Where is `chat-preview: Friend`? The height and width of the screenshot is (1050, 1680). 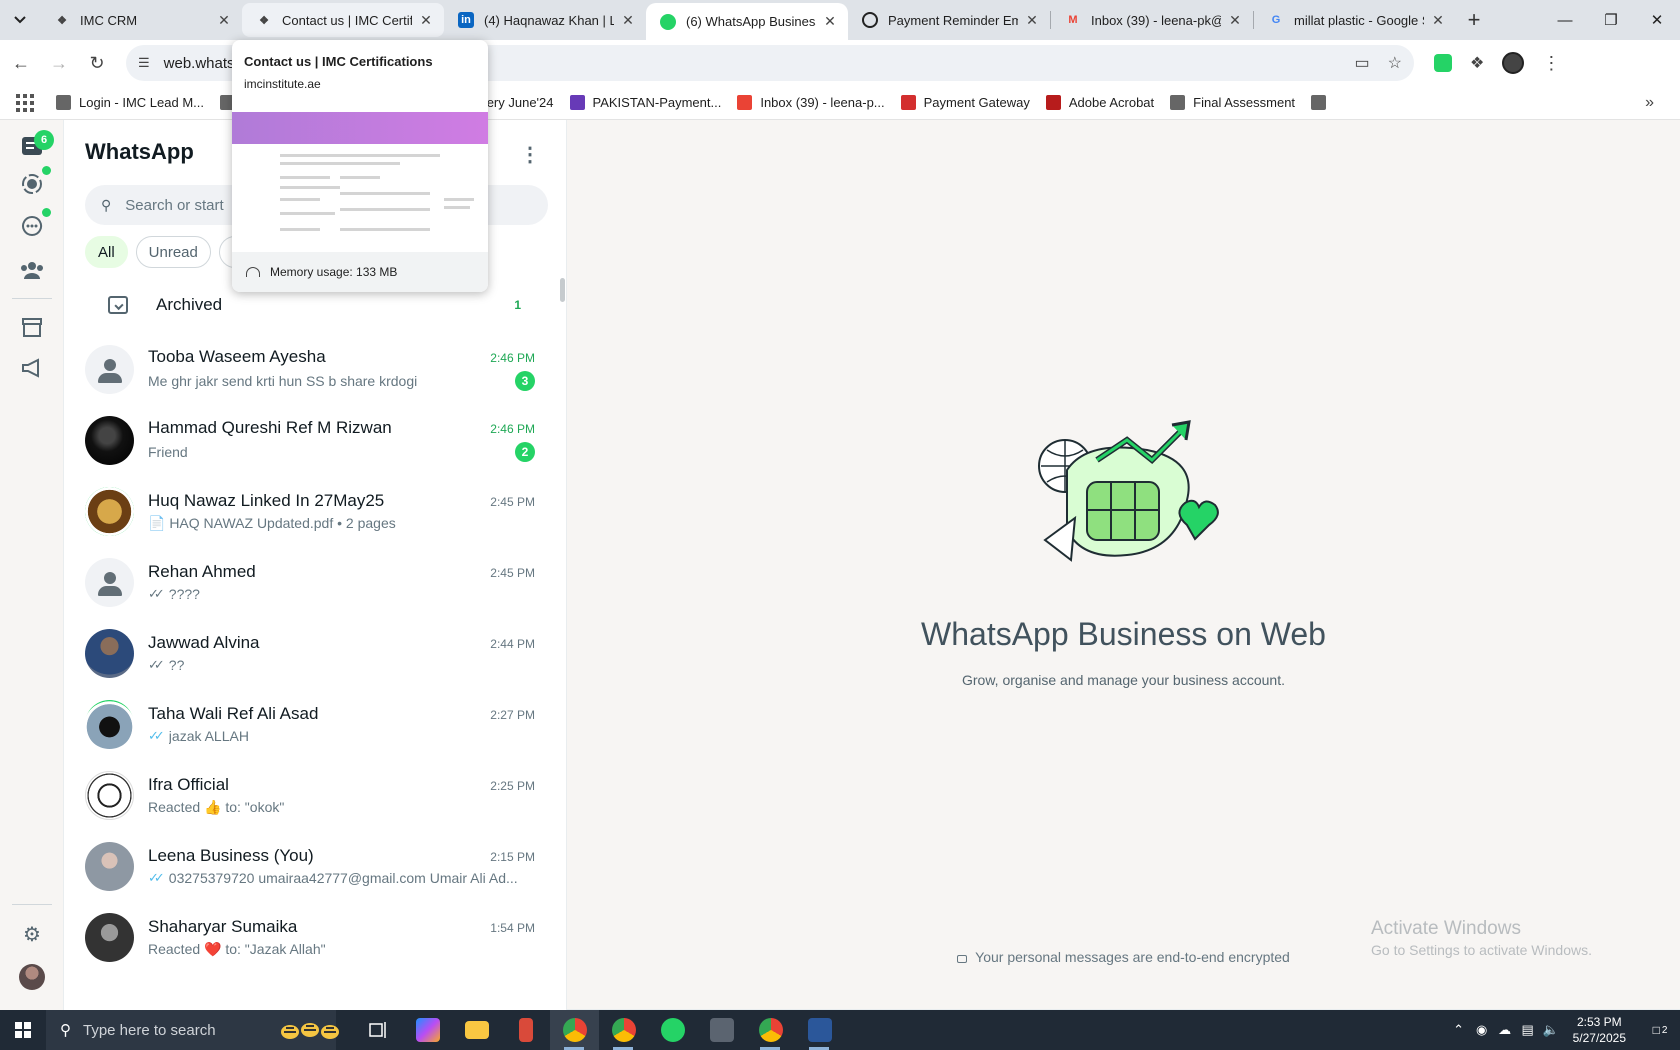 chat-preview: Friend is located at coordinates (168, 452).